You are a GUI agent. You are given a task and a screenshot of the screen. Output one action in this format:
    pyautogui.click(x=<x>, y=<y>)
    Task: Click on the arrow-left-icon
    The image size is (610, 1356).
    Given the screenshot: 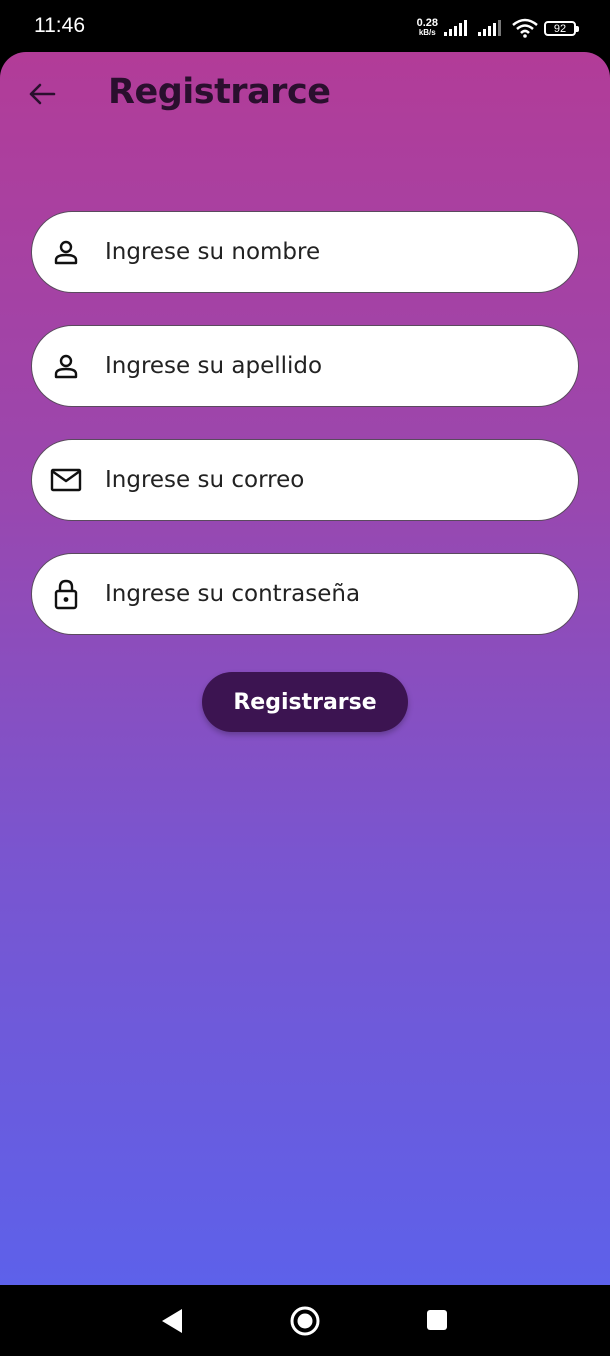 What is the action you would take?
    pyautogui.click(x=42, y=94)
    